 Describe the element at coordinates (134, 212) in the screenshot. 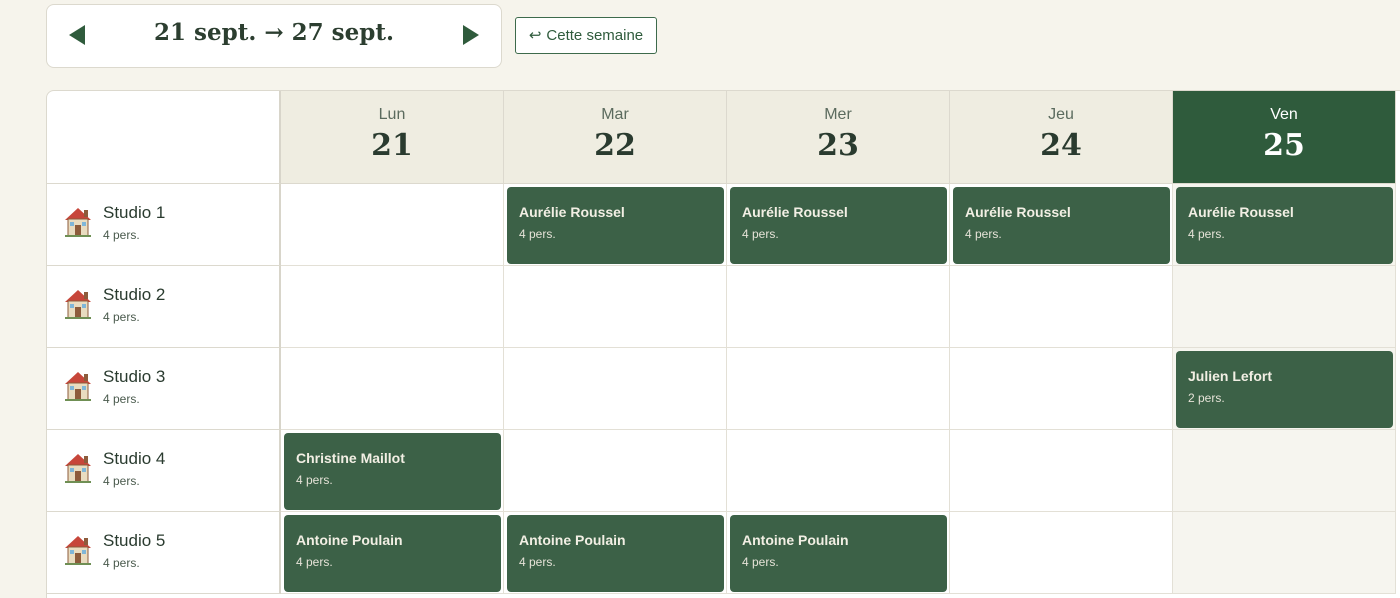

I see `room-name: Studio 1` at that location.